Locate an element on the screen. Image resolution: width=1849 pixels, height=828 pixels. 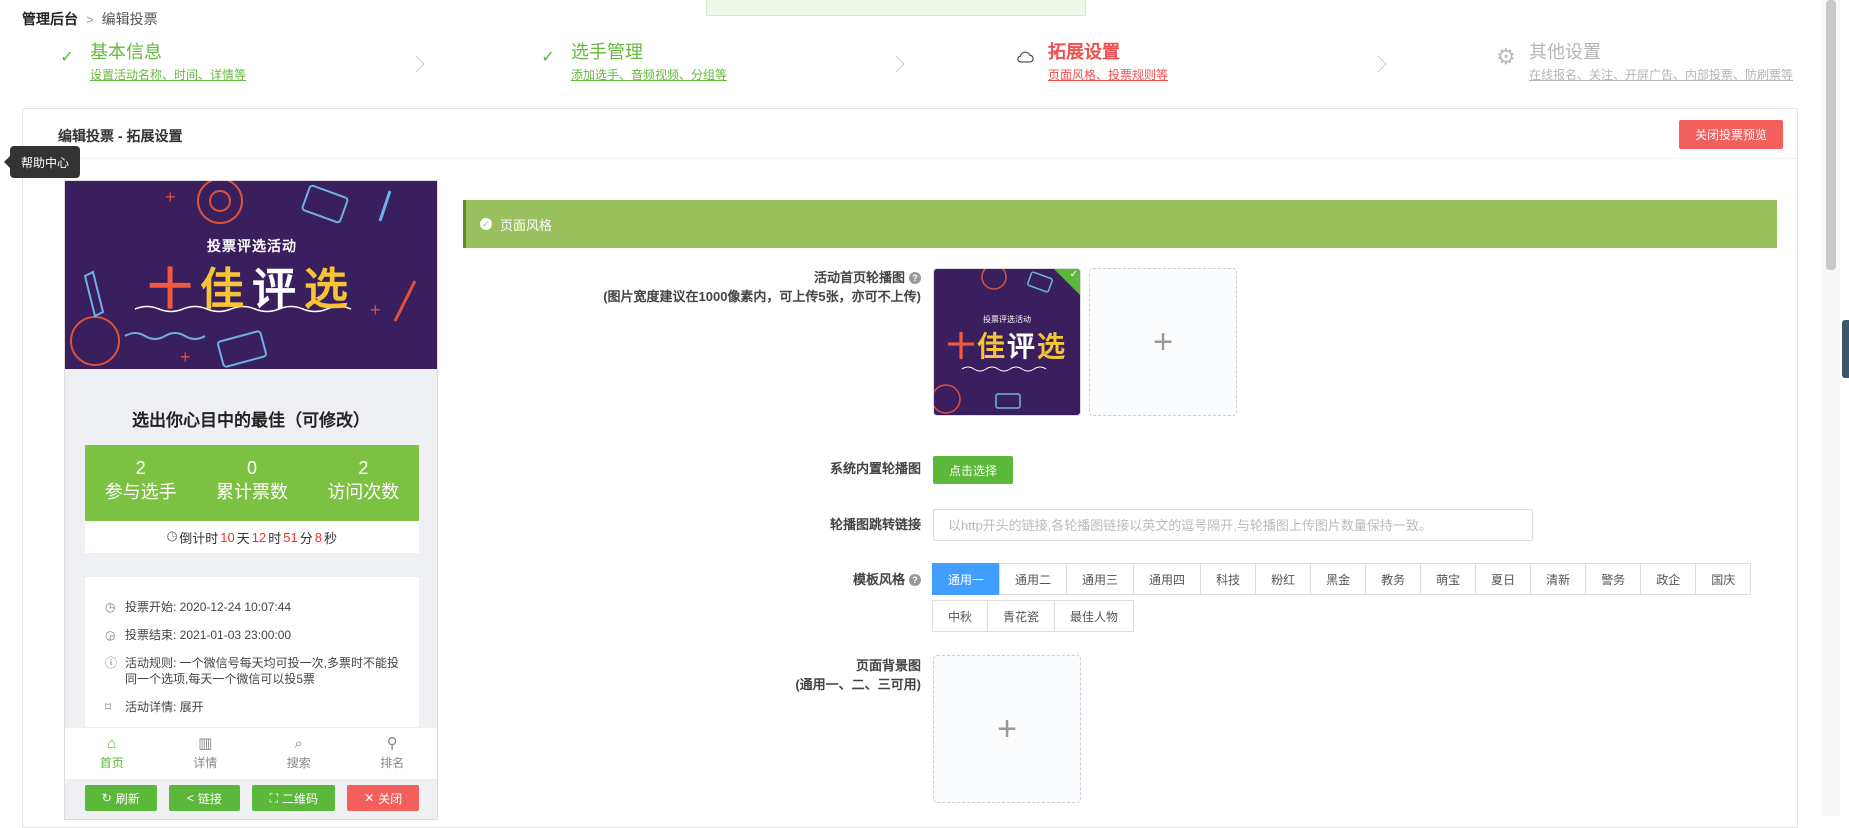
template-option: 中秋 is located at coordinates (960, 616).